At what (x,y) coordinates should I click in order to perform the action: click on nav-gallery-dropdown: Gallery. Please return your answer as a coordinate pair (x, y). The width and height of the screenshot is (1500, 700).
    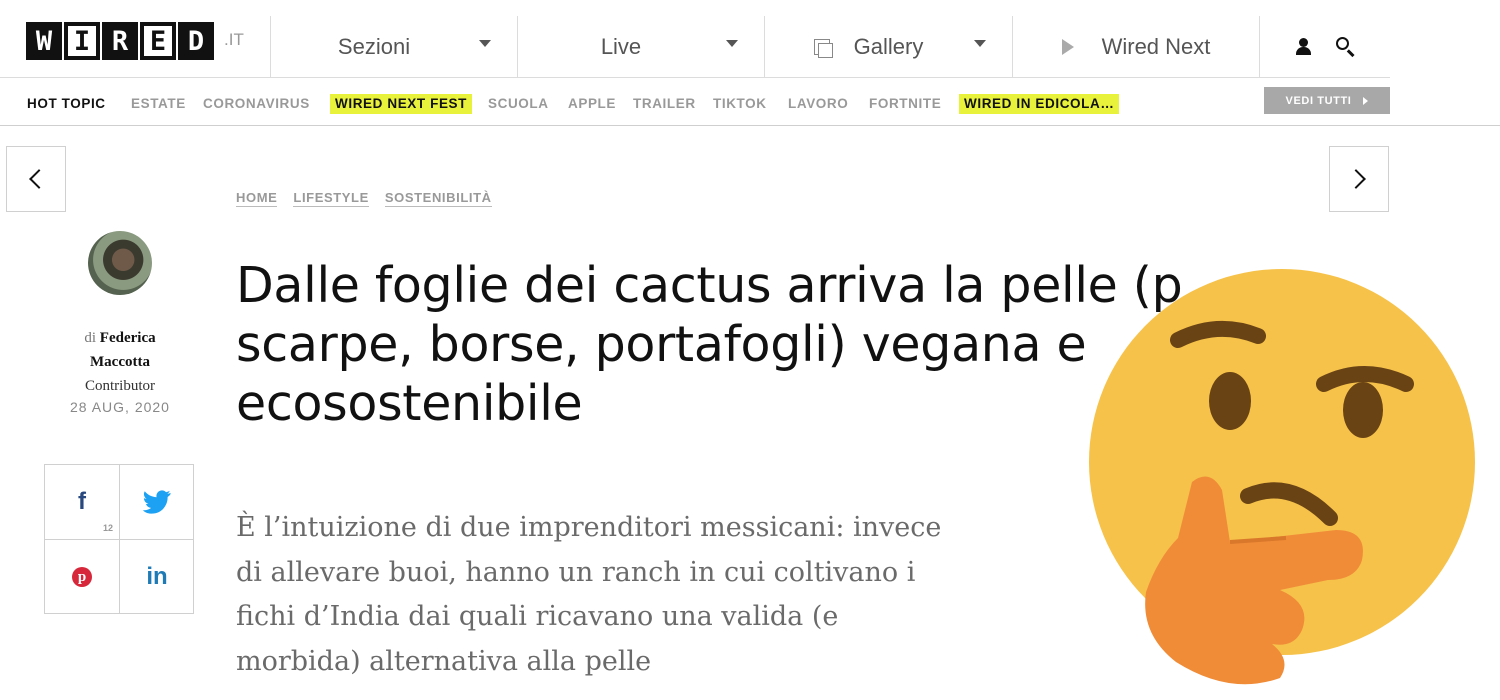
    Looking at the image, I should click on (888, 47).